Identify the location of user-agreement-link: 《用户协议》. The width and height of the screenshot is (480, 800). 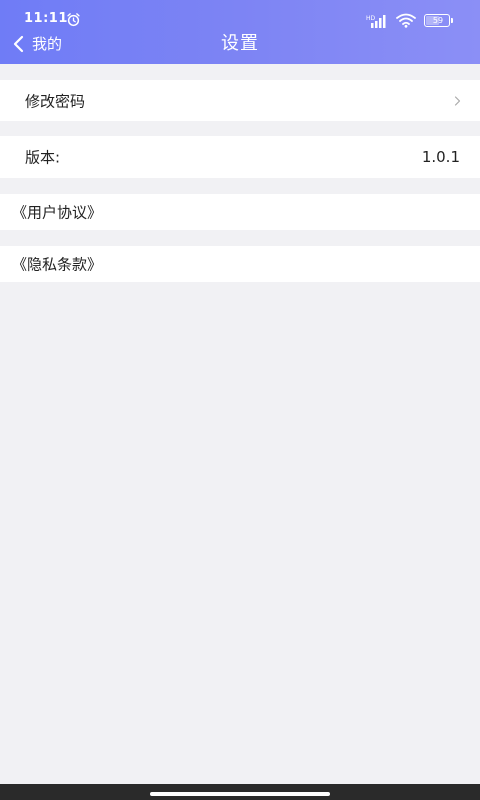
(57, 212).